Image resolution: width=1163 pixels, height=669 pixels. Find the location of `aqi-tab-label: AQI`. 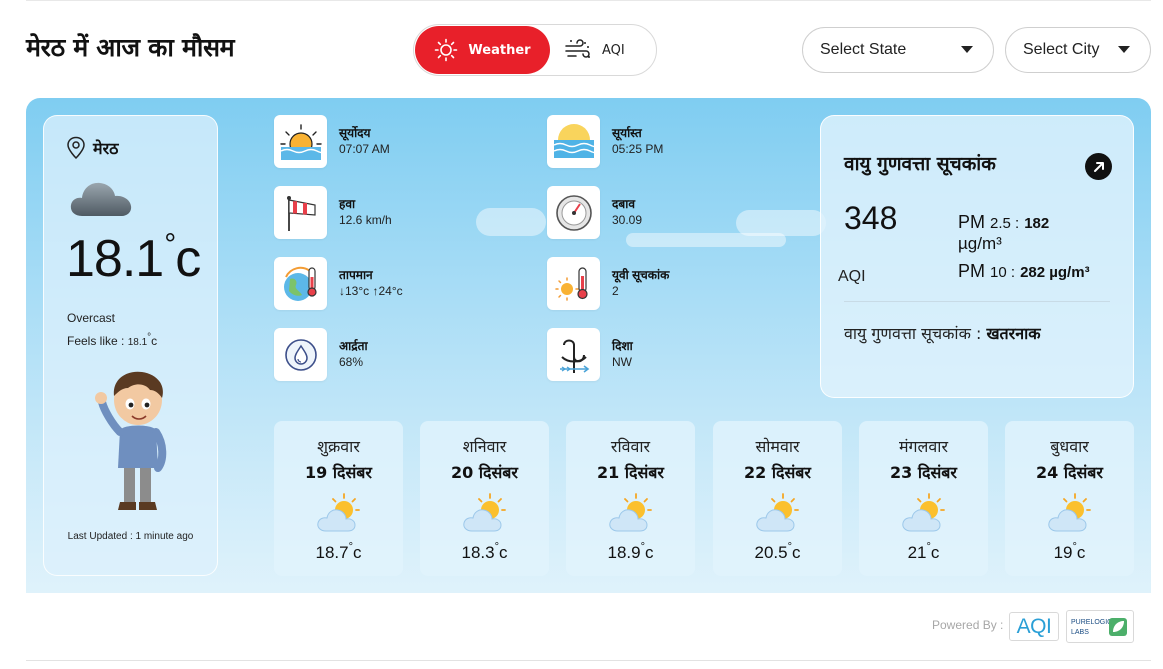

aqi-tab-label: AQI is located at coordinates (613, 50).